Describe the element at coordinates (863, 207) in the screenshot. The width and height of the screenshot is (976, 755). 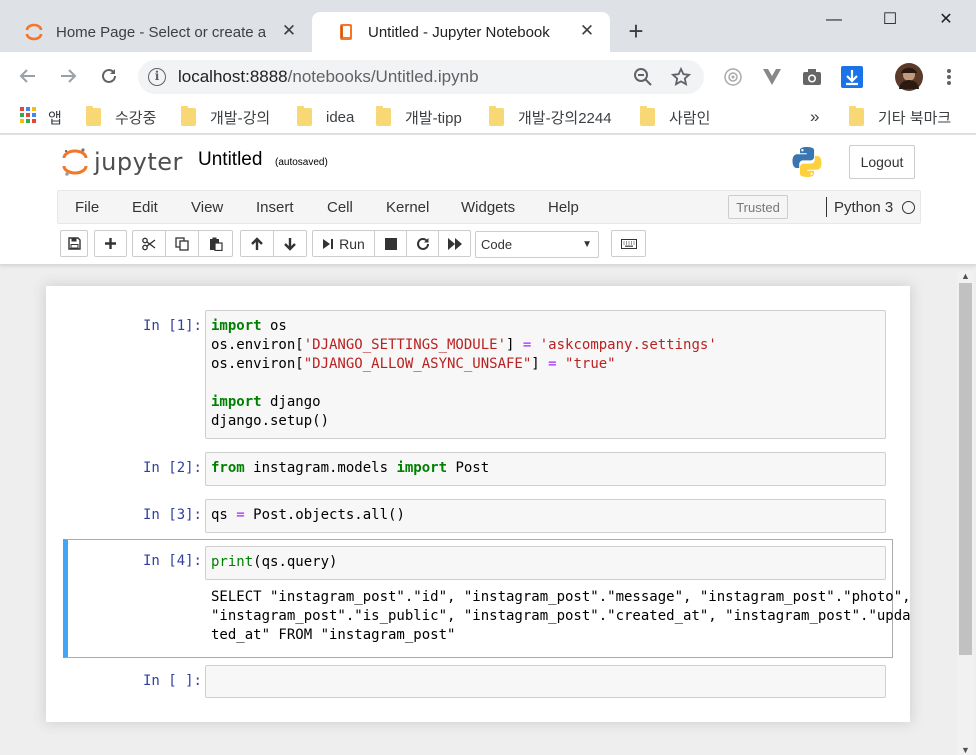
I see `kernel-name: Python 3` at that location.